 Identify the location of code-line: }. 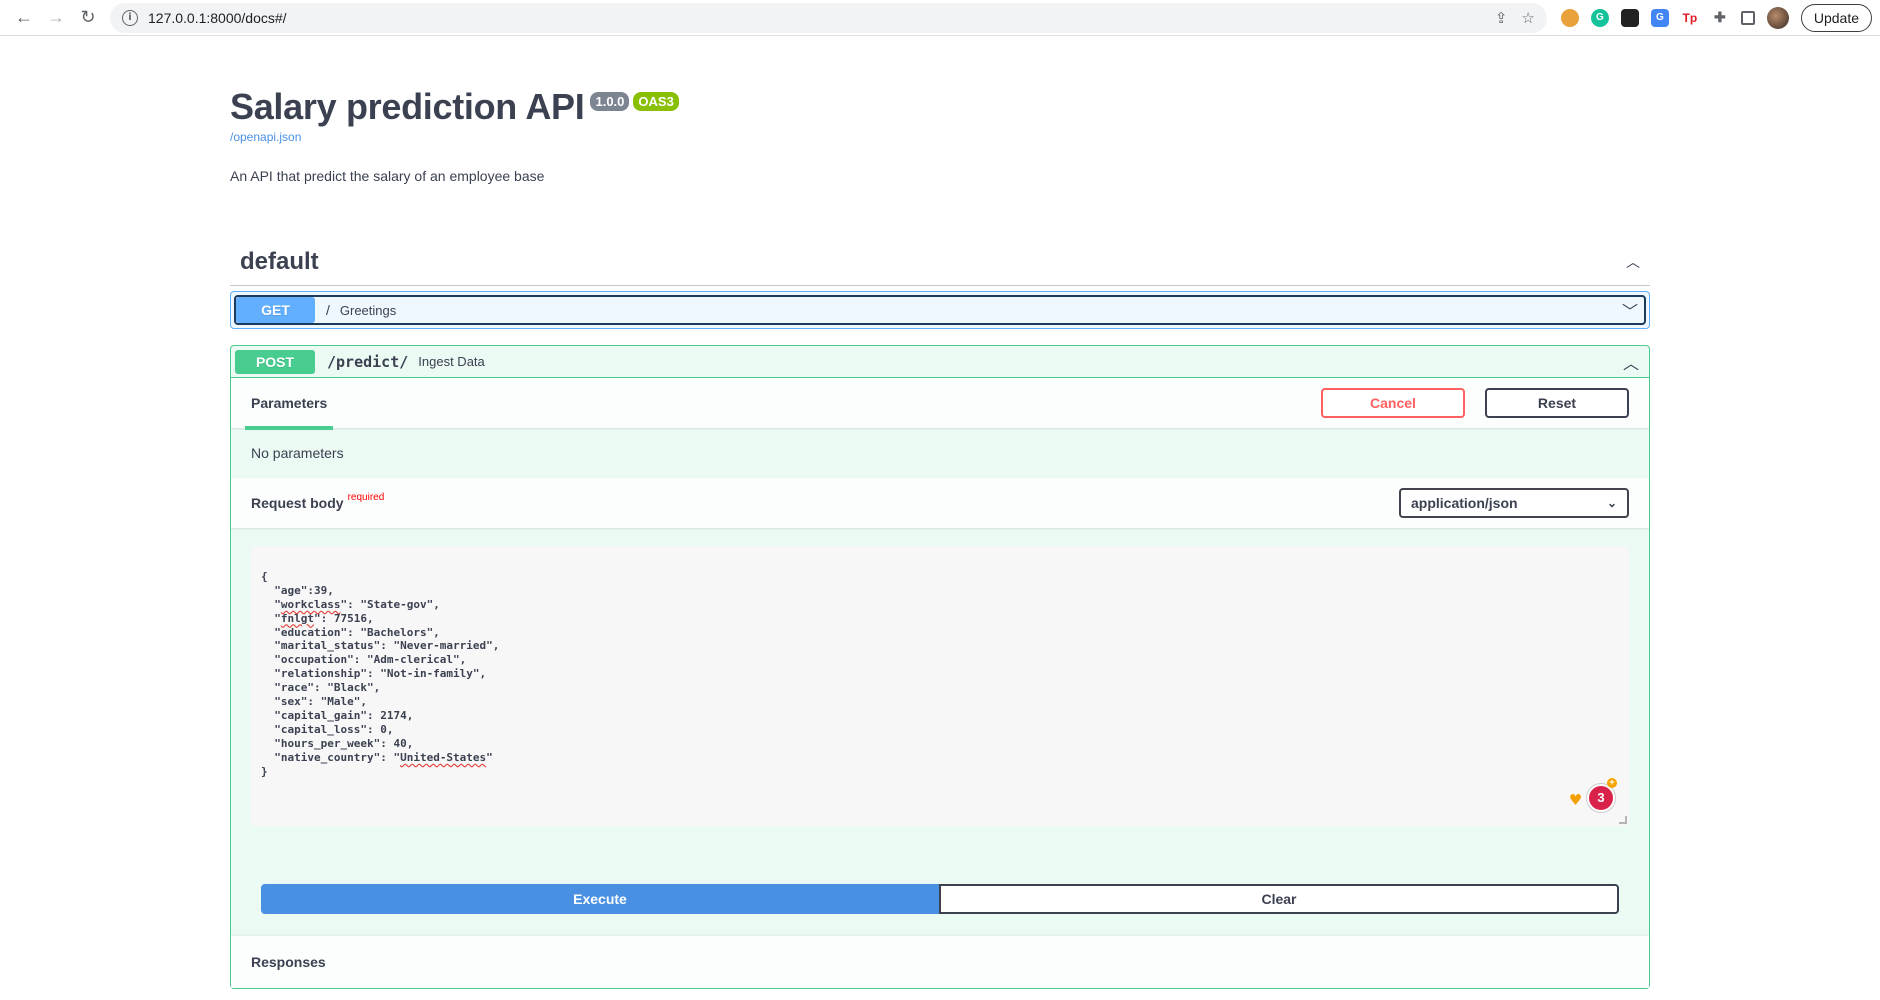
(264, 771).